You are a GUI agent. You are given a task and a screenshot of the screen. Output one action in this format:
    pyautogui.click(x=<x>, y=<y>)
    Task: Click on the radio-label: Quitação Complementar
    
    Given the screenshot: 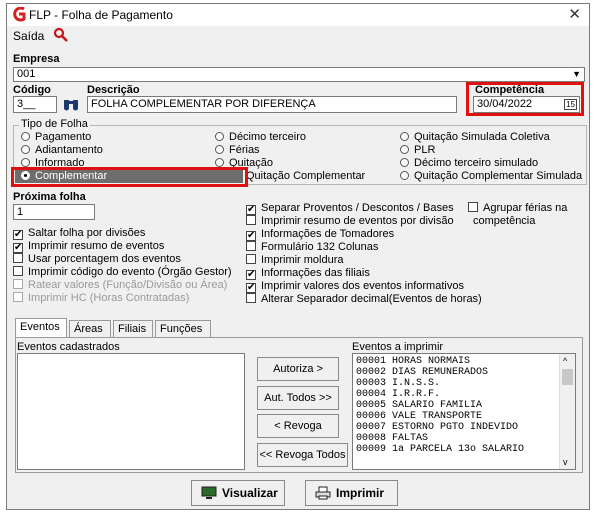 What is the action you would take?
    pyautogui.click(x=306, y=176)
    